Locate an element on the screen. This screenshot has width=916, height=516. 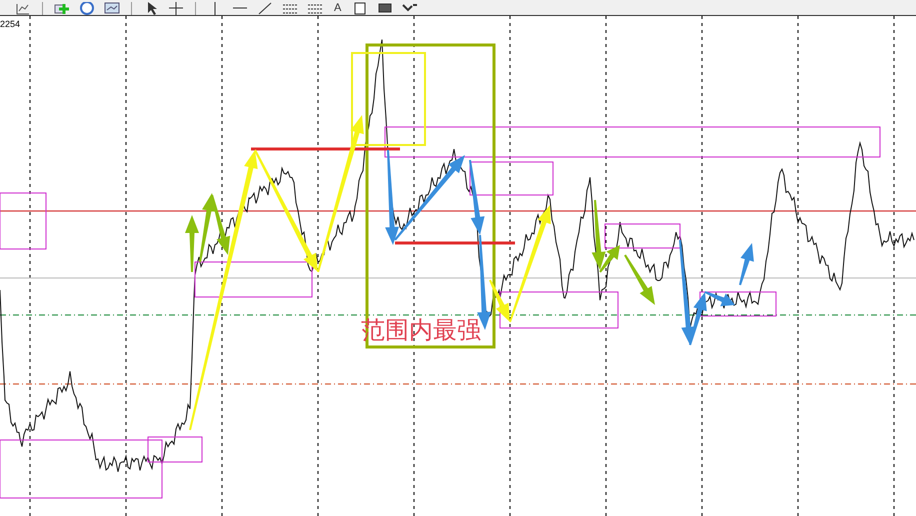
window-icon is located at coordinates (112, 8).